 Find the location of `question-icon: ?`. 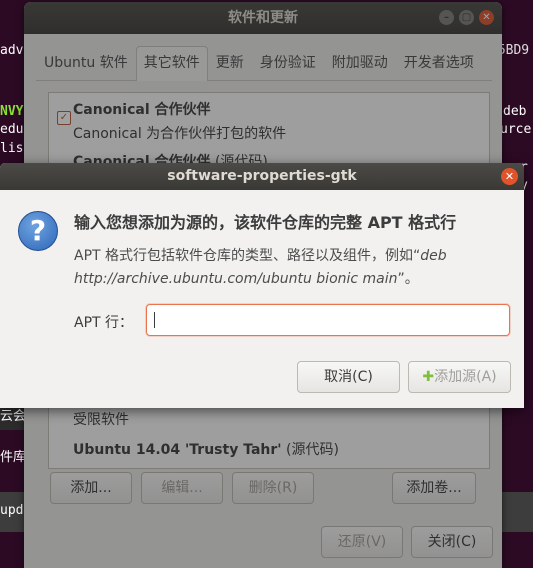

question-icon: ? is located at coordinates (38, 231).